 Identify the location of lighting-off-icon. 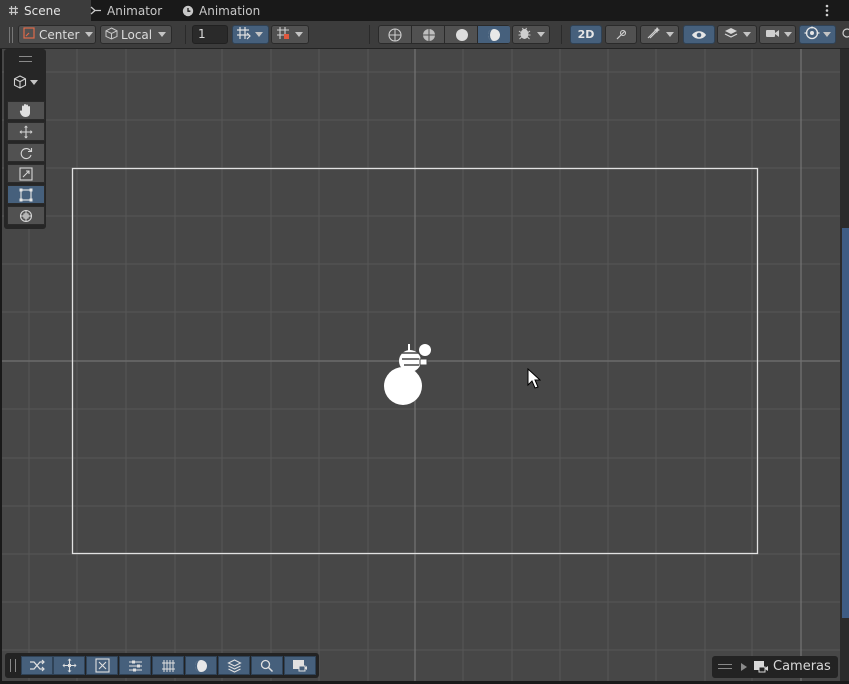
(621, 34).